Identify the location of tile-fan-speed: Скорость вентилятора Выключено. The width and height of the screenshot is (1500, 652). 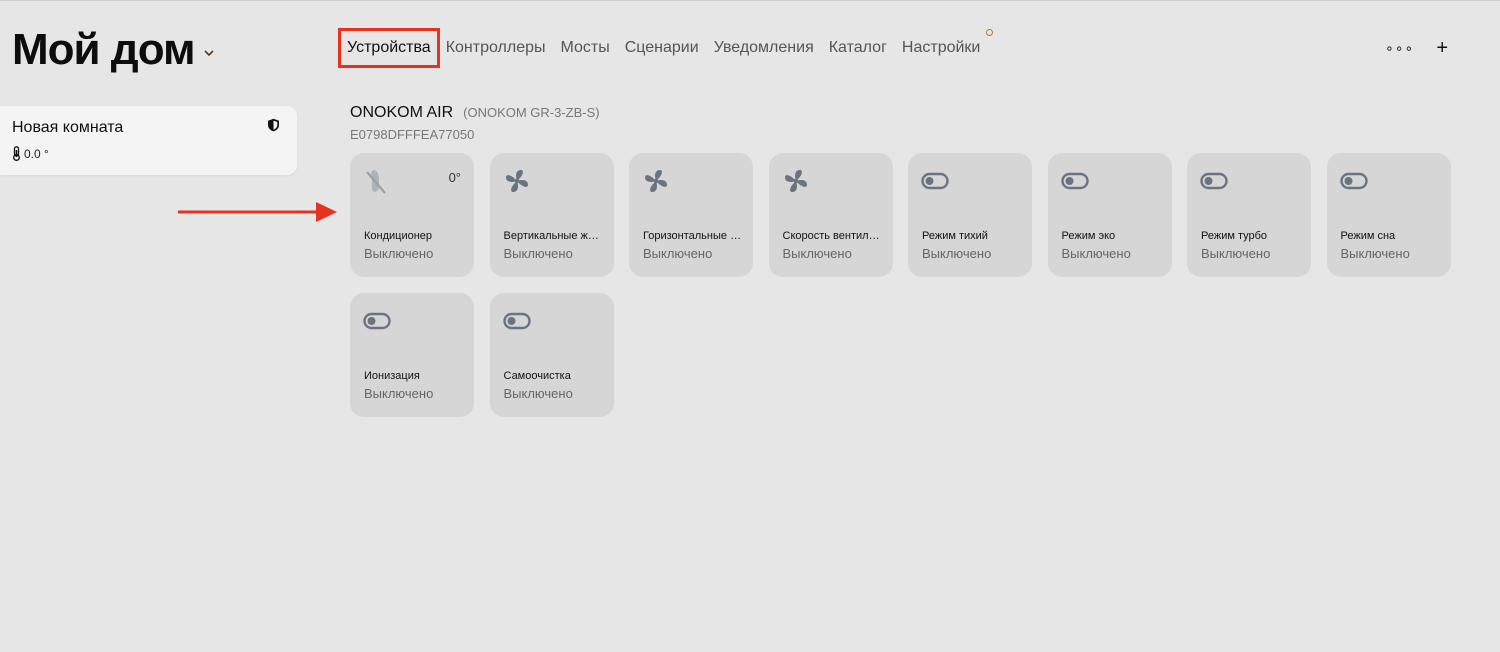
(830, 215).